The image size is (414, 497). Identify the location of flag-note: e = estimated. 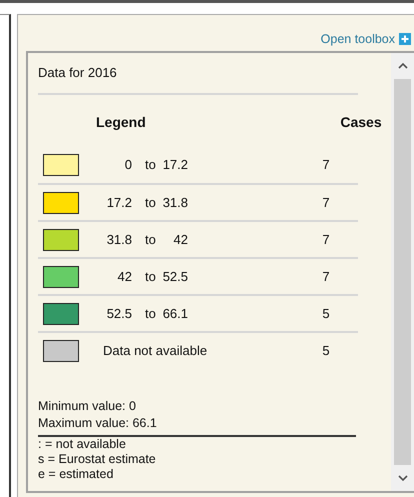
(76, 474).